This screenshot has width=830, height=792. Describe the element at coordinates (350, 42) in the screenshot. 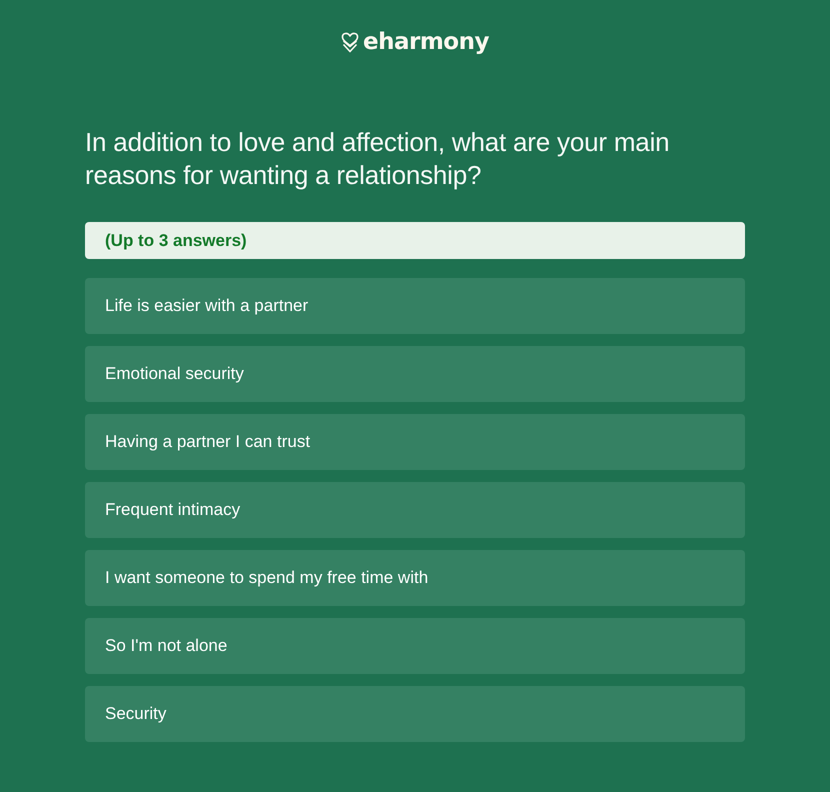

I see `heart-logo-icon` at that location.